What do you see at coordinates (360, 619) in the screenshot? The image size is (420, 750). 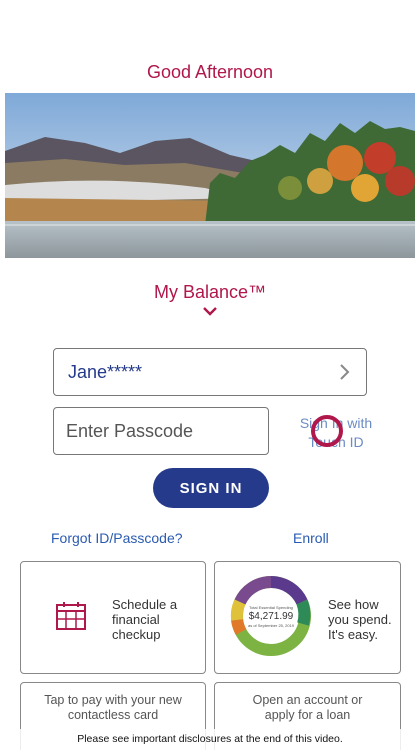 I see `spending-label: See how you spend. It's easy.` at bounding box center [360, 619].